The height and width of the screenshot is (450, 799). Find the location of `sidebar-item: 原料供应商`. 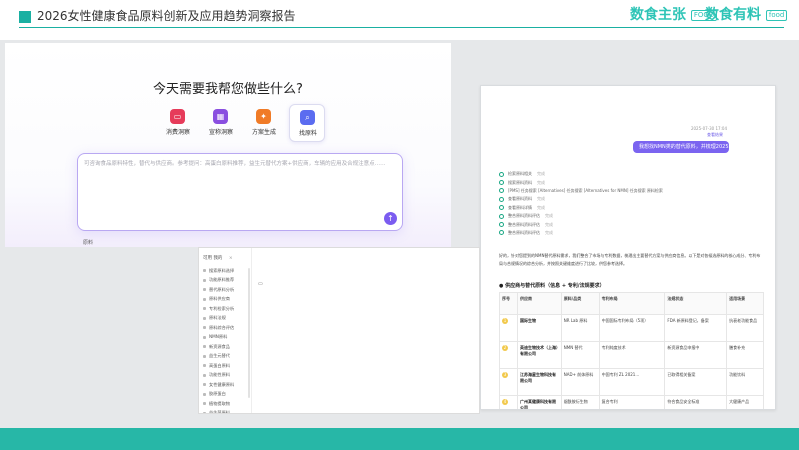

sidebar-item: 原料供应商 is located at coordinates (226, 300).